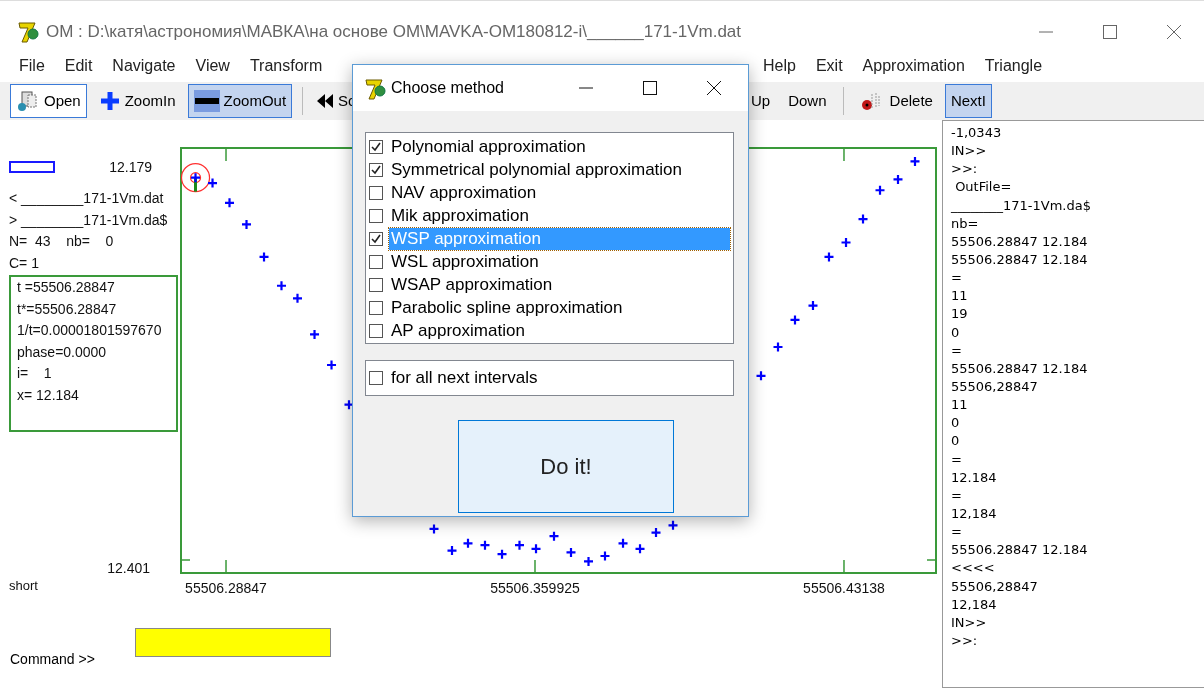 This screenshot has width=1204, height=688. I want to click on axis-tick-label: 12.401, so click(128, 568).